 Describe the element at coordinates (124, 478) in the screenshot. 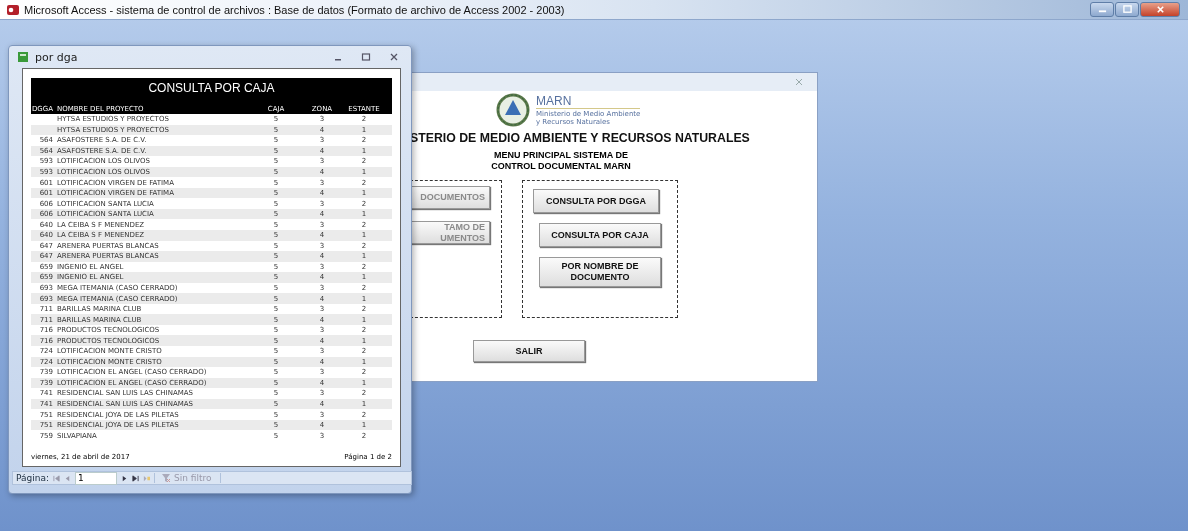

I see `next-page-icon` at that location.